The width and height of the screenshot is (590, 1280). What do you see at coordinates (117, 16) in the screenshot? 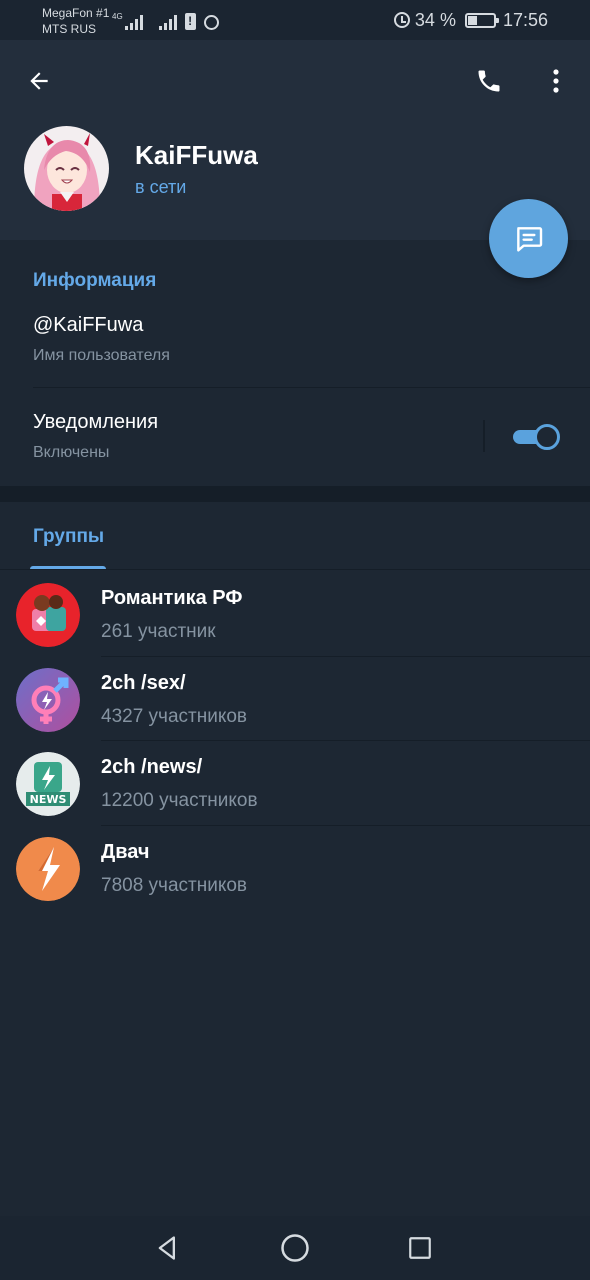
I see `network-tag: 4G` at bounding box center [117, 16].